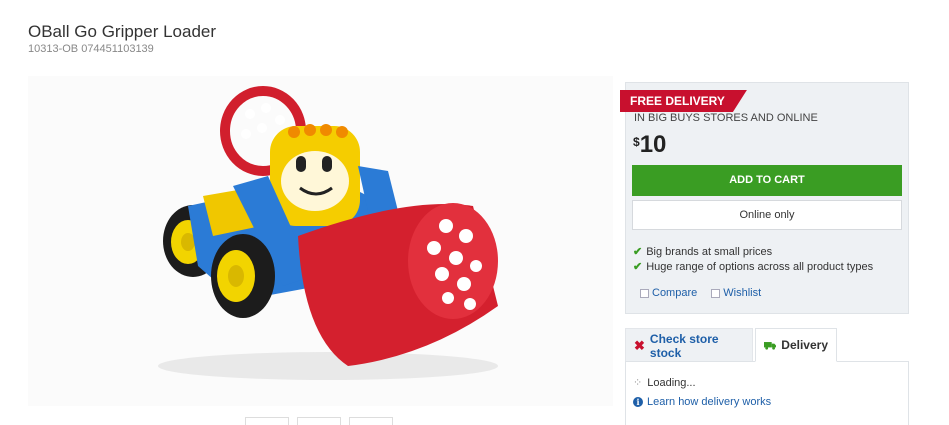 The height and width of the screenshot is (425, 949). What do you see at coordinates (684, 345) in the screenshot?
I see `tab-label: Check store stock` at bounding box center [684, 345].